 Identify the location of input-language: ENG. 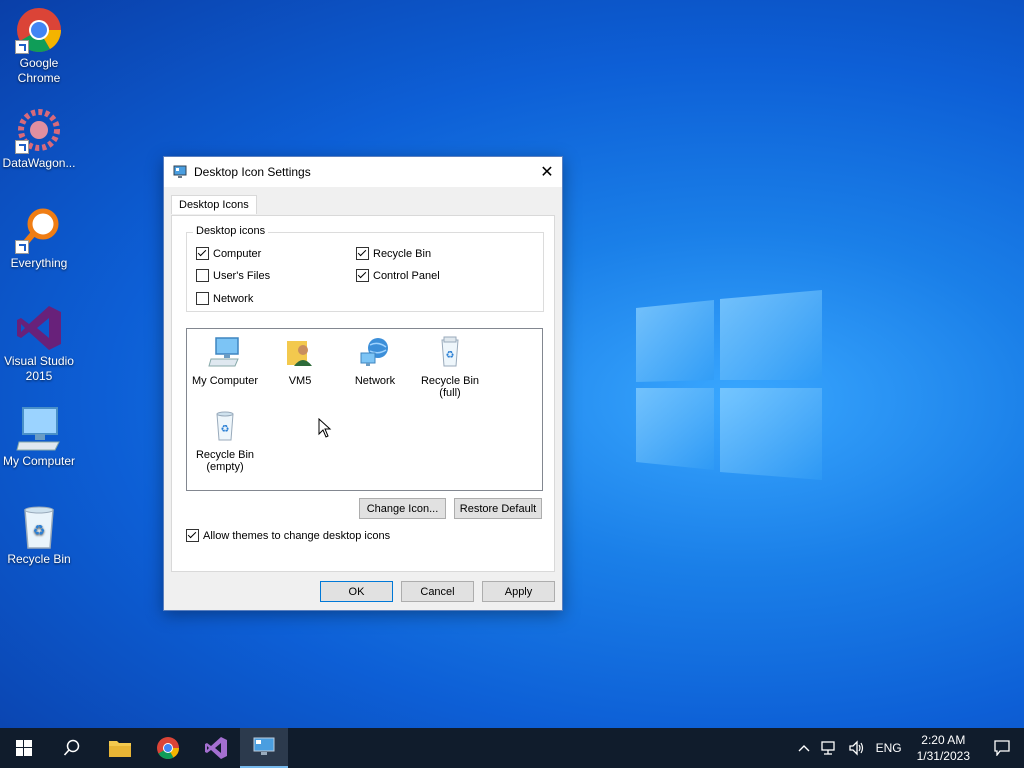
(889, 748).